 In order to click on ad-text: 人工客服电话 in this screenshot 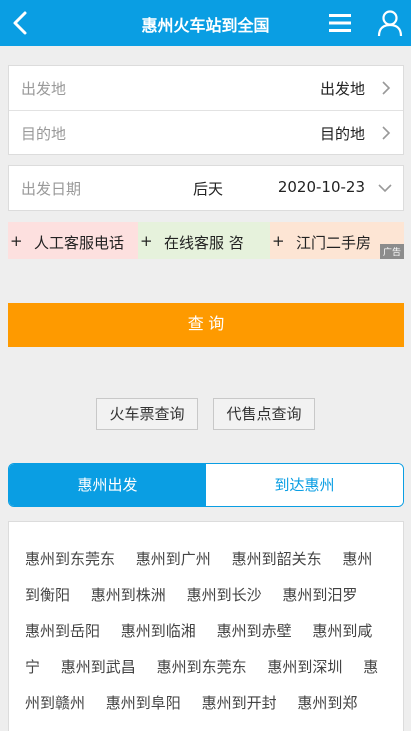, I will do `click(79, 243)`.